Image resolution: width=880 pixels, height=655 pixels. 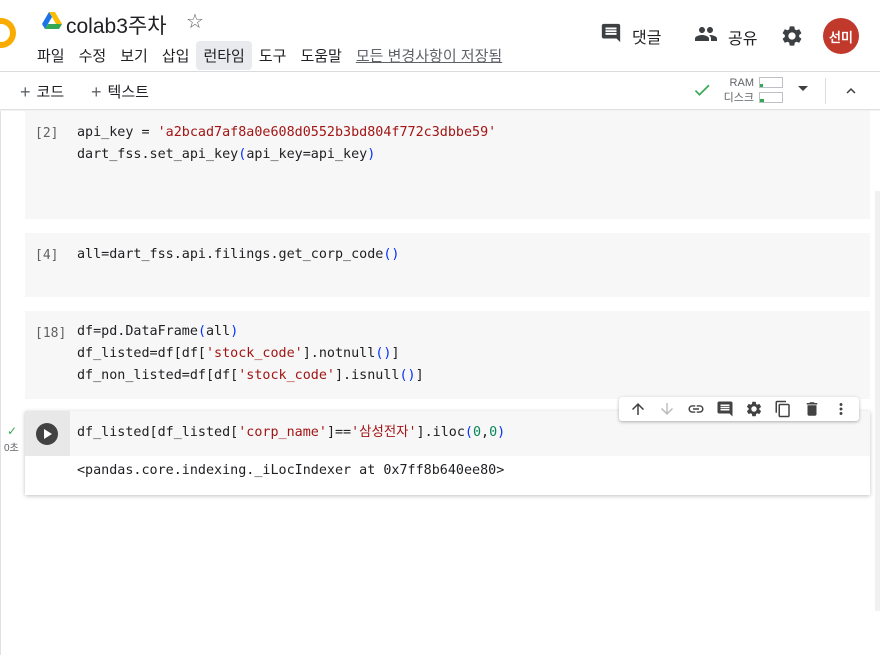 What do you see at coordinates (195, 21) in the screenshot?
I see `star-icon: ☆` at bounding box center [195, 21].